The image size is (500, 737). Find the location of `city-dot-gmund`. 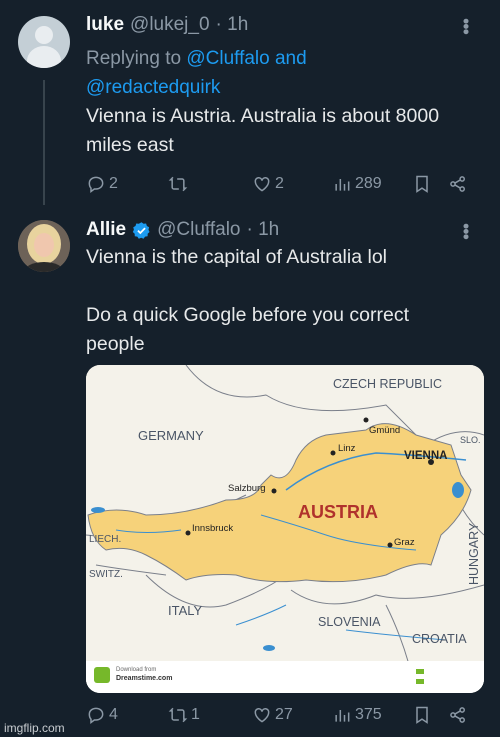

city-dot-gmund is located at coordinates (366, 420).